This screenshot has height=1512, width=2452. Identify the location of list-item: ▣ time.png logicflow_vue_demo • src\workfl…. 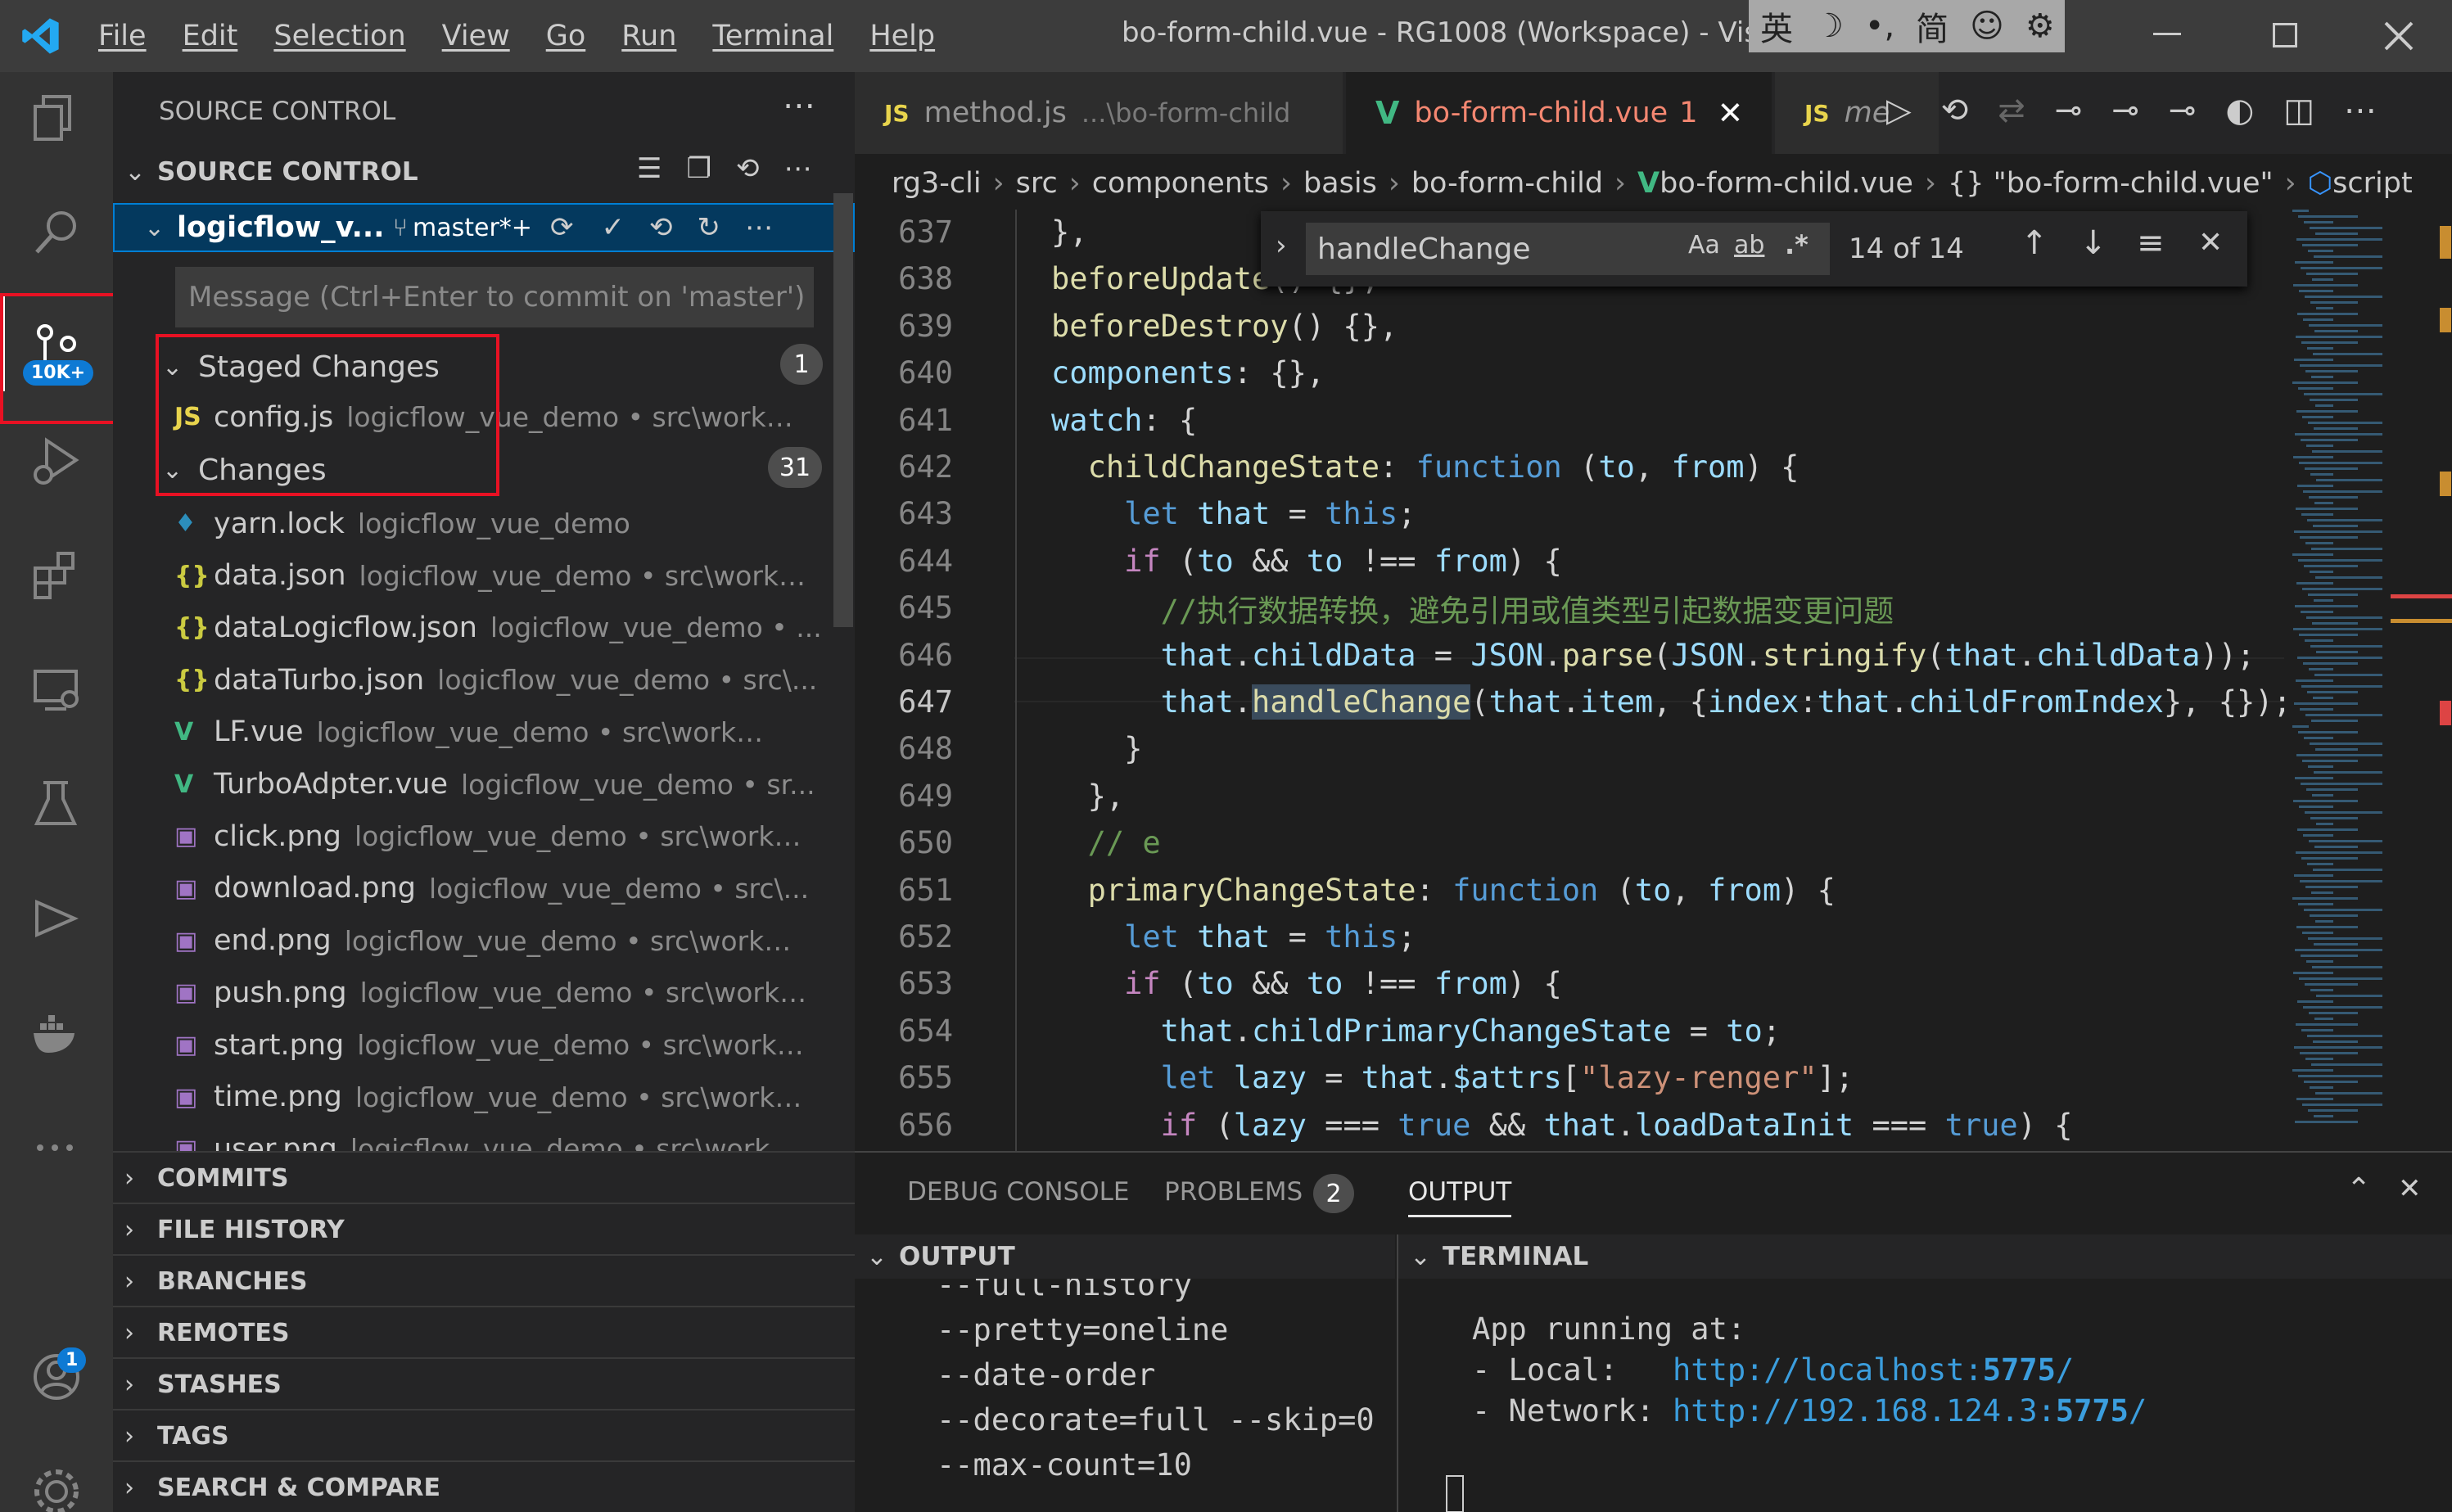
(514, 1097).